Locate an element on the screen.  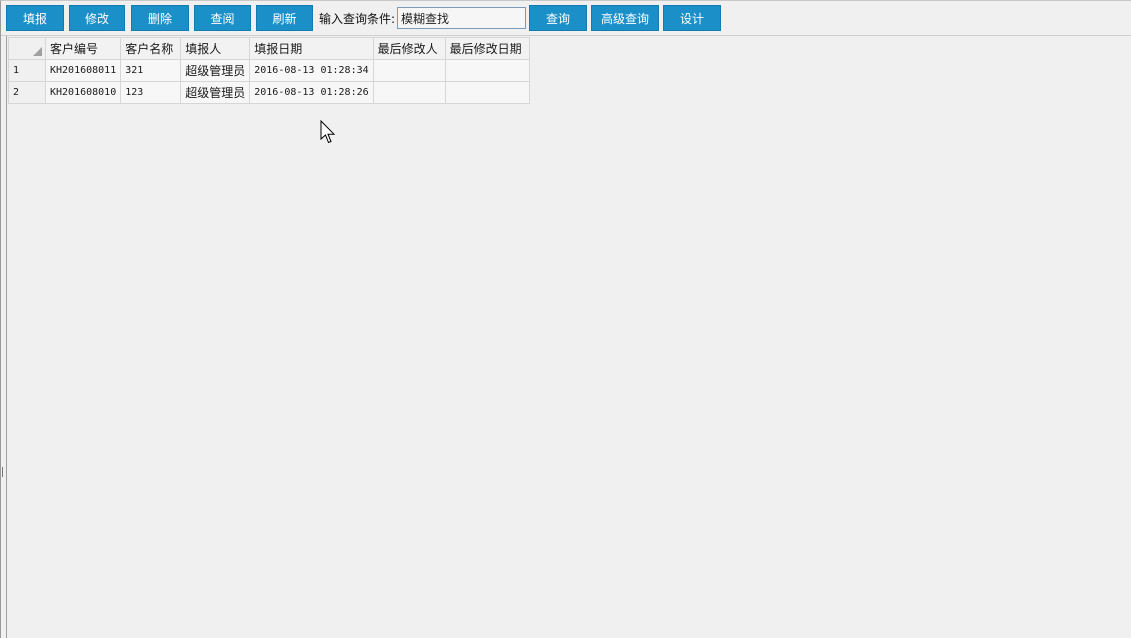
column-header-last-modified-date: 最后修改日期 is located at coordinates (487, 48).